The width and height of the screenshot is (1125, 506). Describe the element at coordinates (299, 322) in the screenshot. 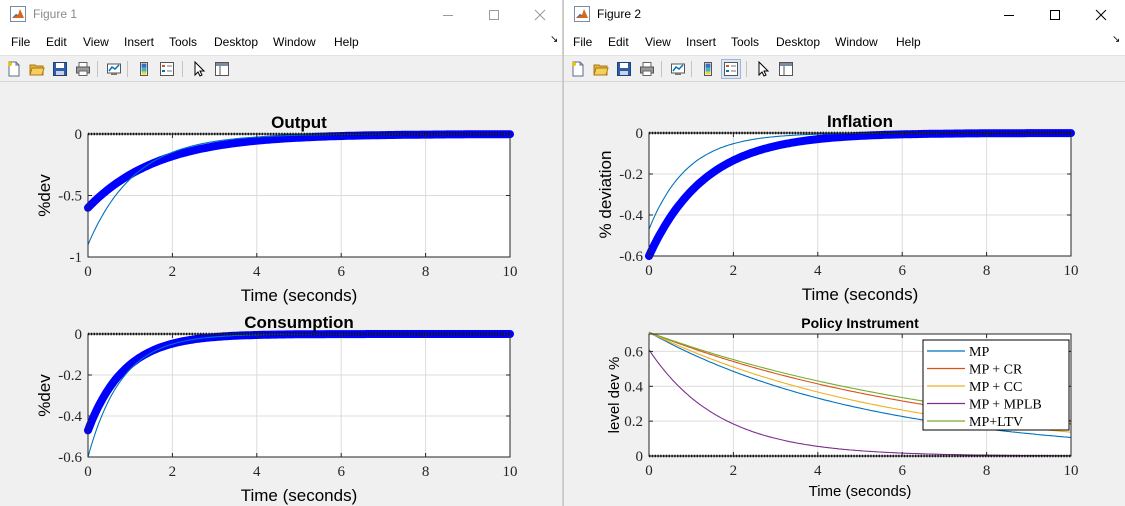

I see `chart-title: Consumption` at that location.